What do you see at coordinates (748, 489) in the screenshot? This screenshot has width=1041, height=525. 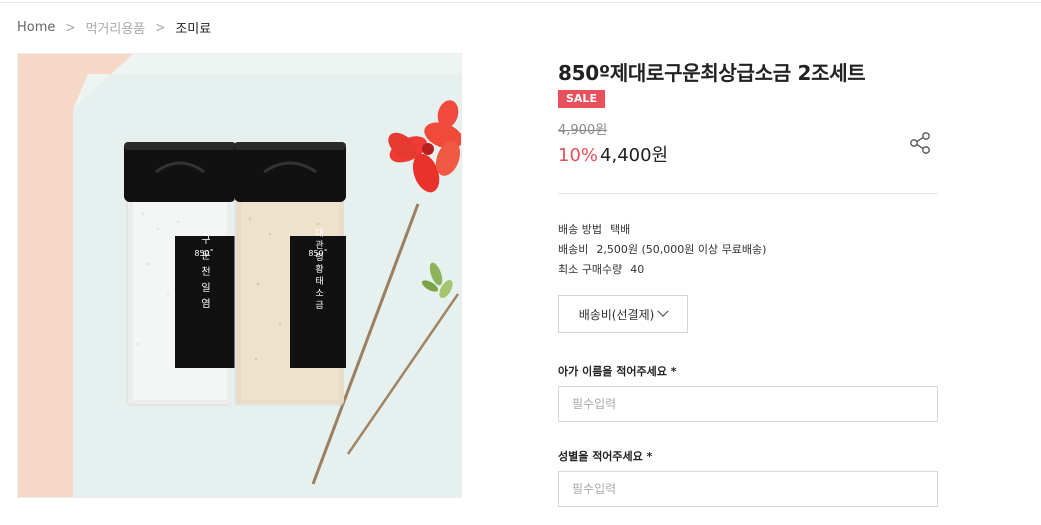 I see `gender-input` at bounding box center [748, 489].